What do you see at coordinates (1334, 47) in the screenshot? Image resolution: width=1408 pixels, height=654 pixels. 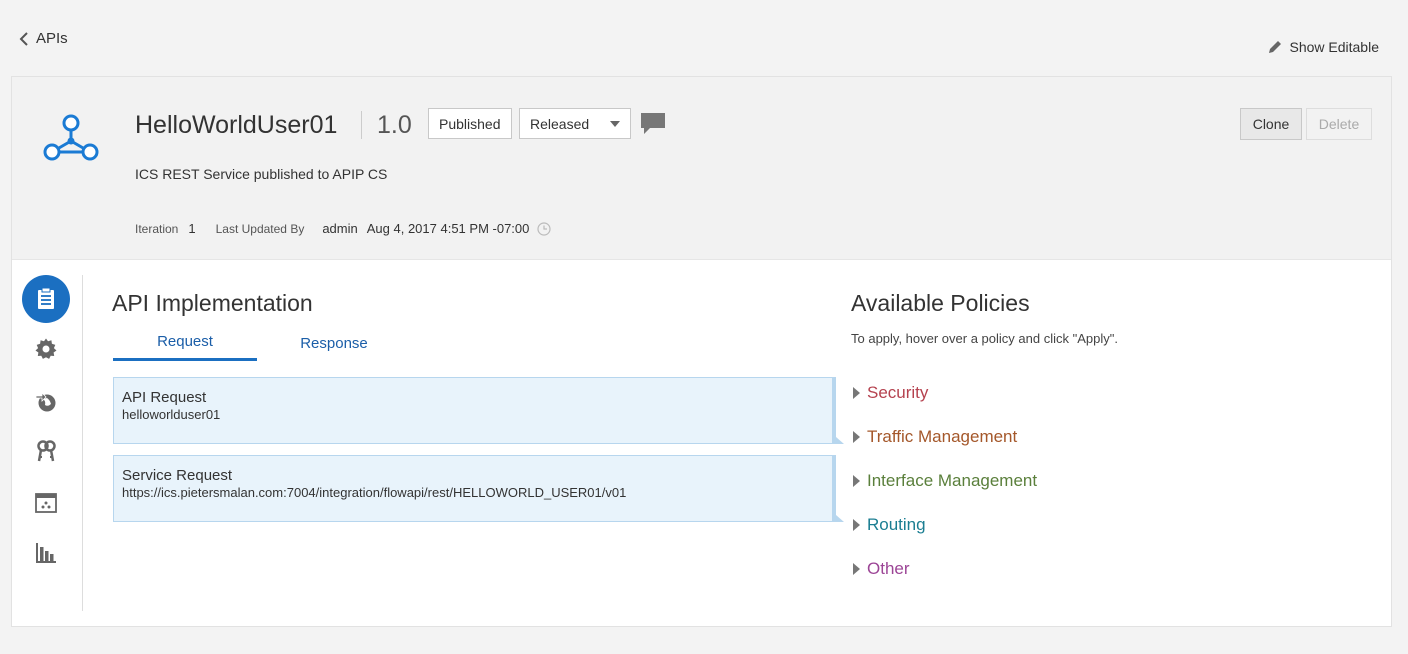 I see `show-editable-label: Show Editable` at bounding box center [1334, 47].